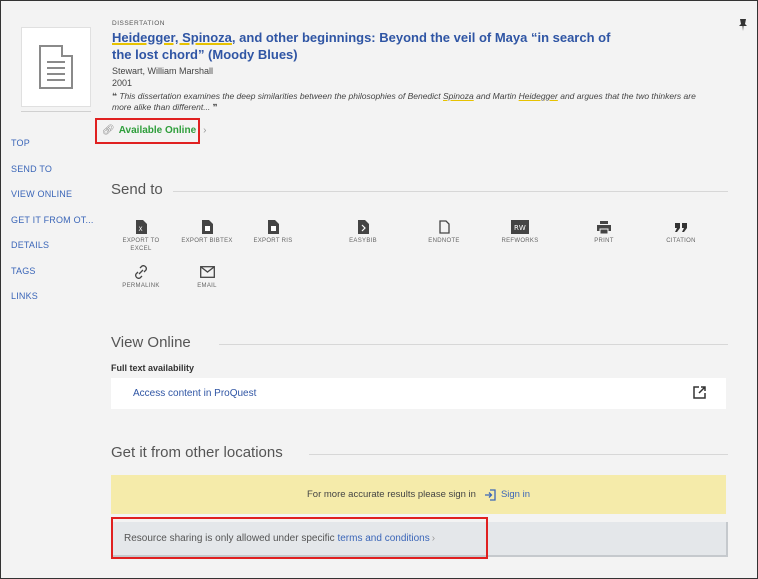 The height and width of the screenshot is (579, 758). I want to click on refworks-button: RW REFWORKS, so click(520, 232).